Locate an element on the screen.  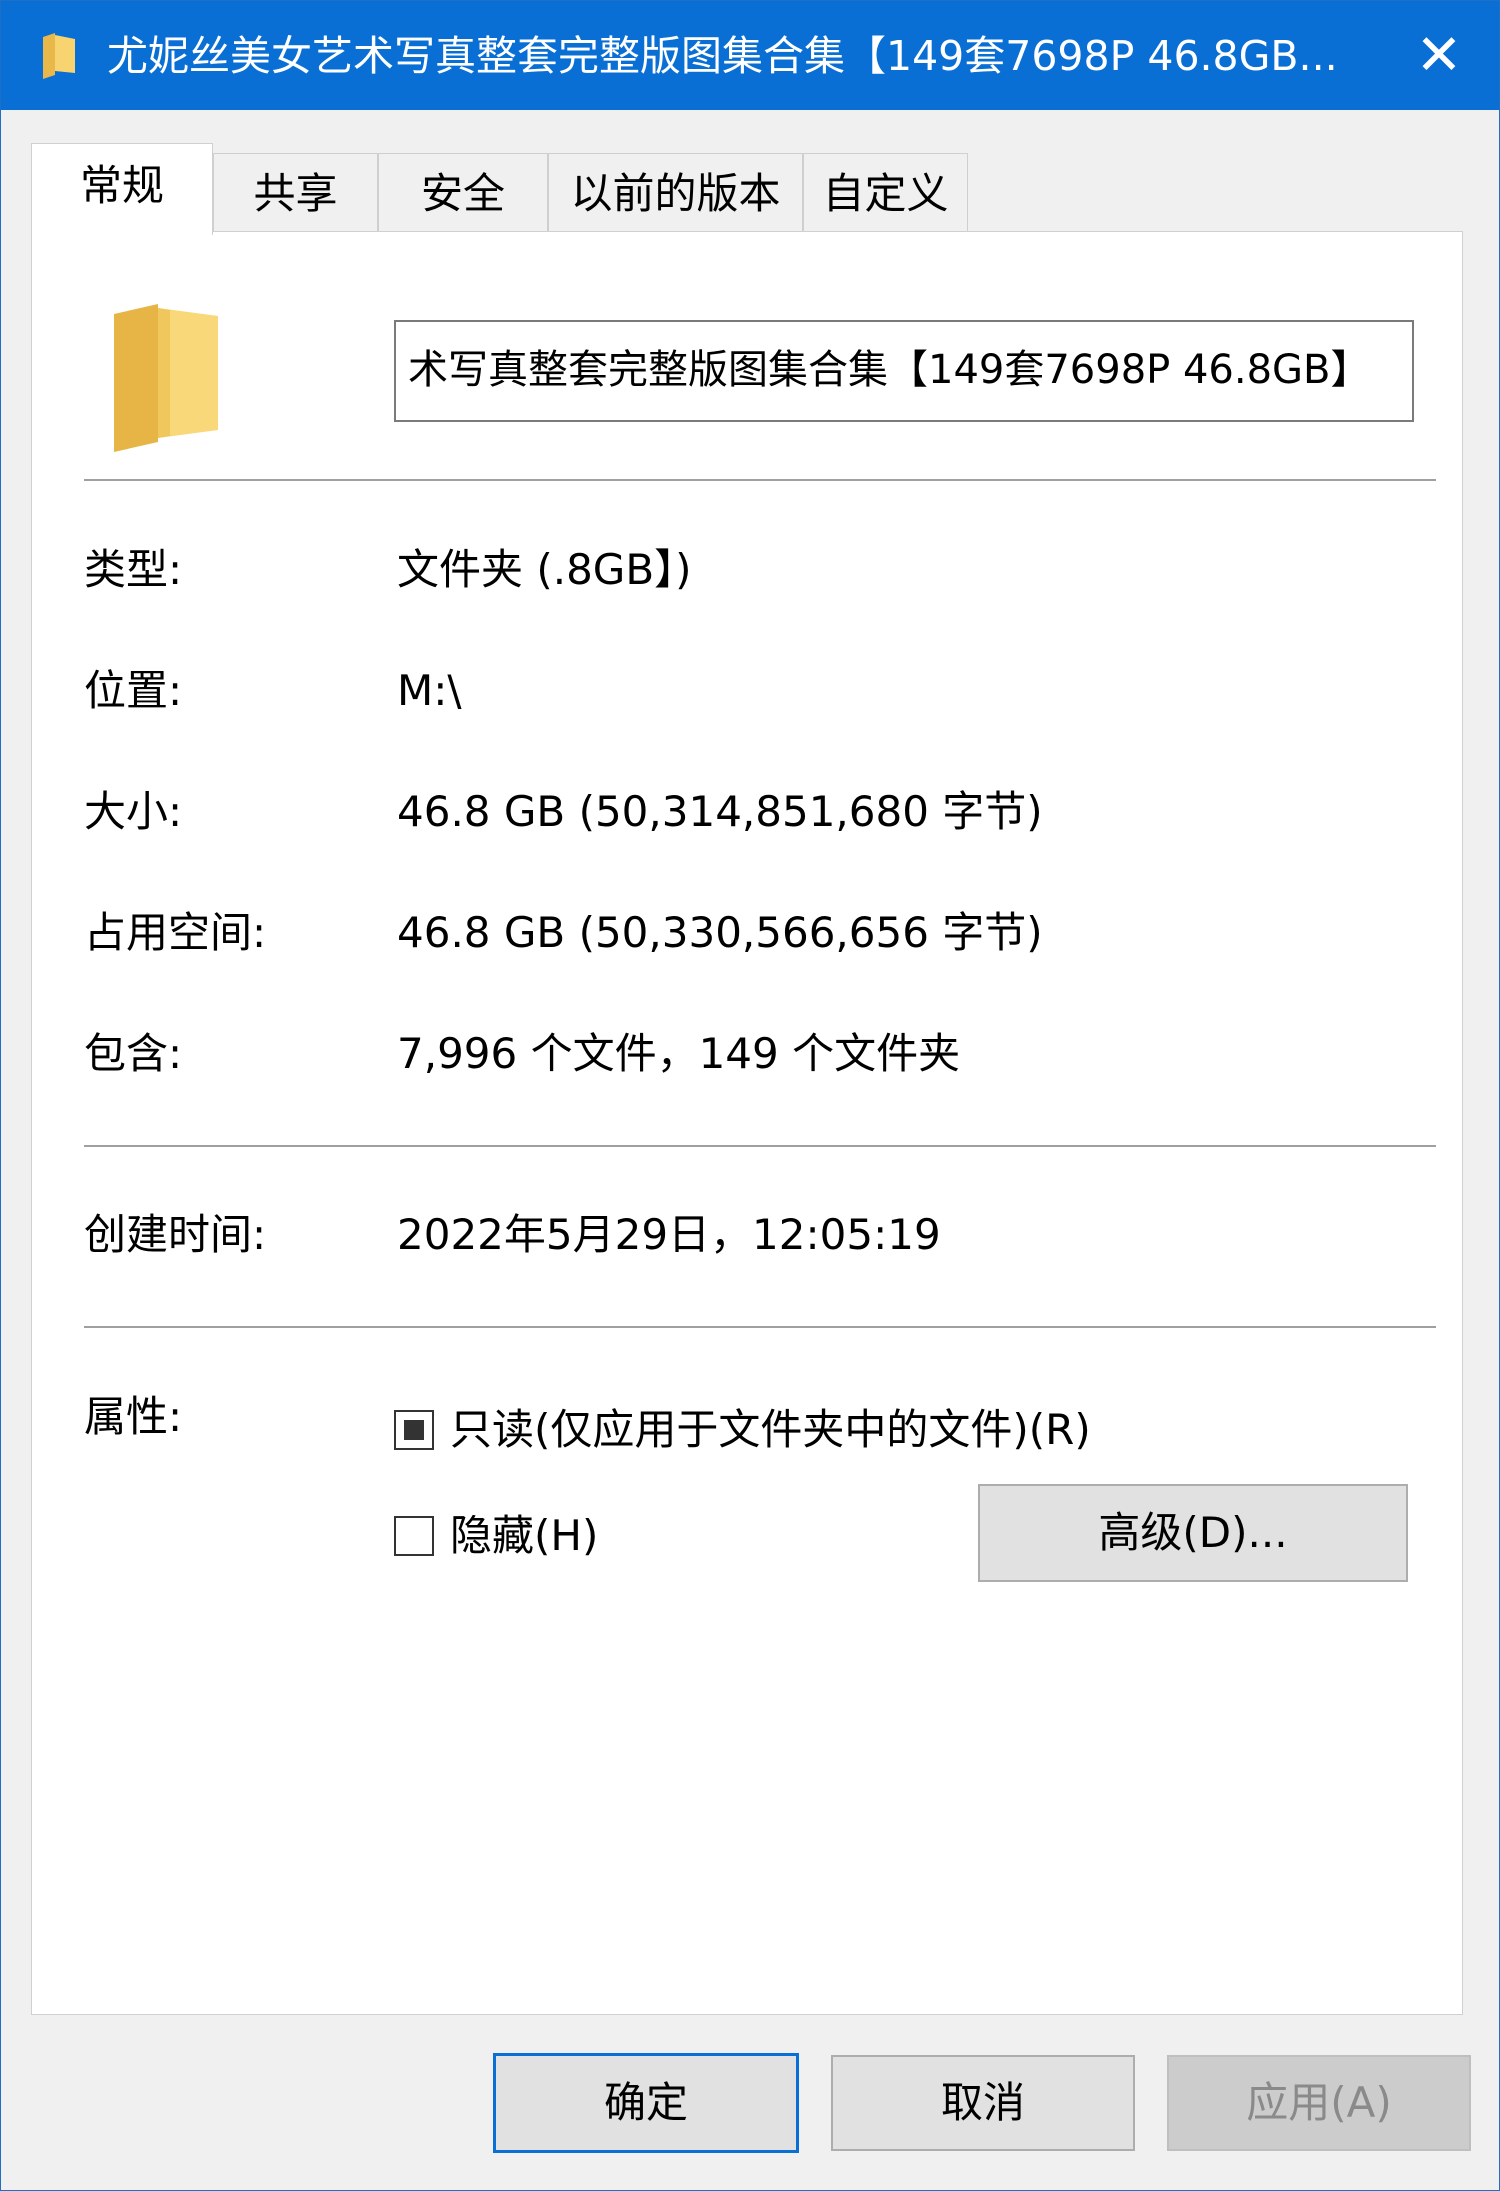
contains-value: 7,996 个文件，149 个文件夹 is located at coordinates (679, 1053).